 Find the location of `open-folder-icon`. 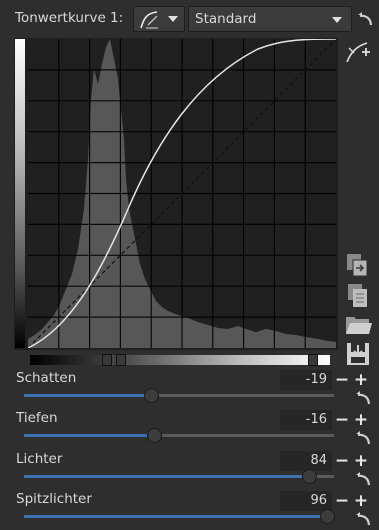

open-folder-icon is located at coordinates (358, 324).